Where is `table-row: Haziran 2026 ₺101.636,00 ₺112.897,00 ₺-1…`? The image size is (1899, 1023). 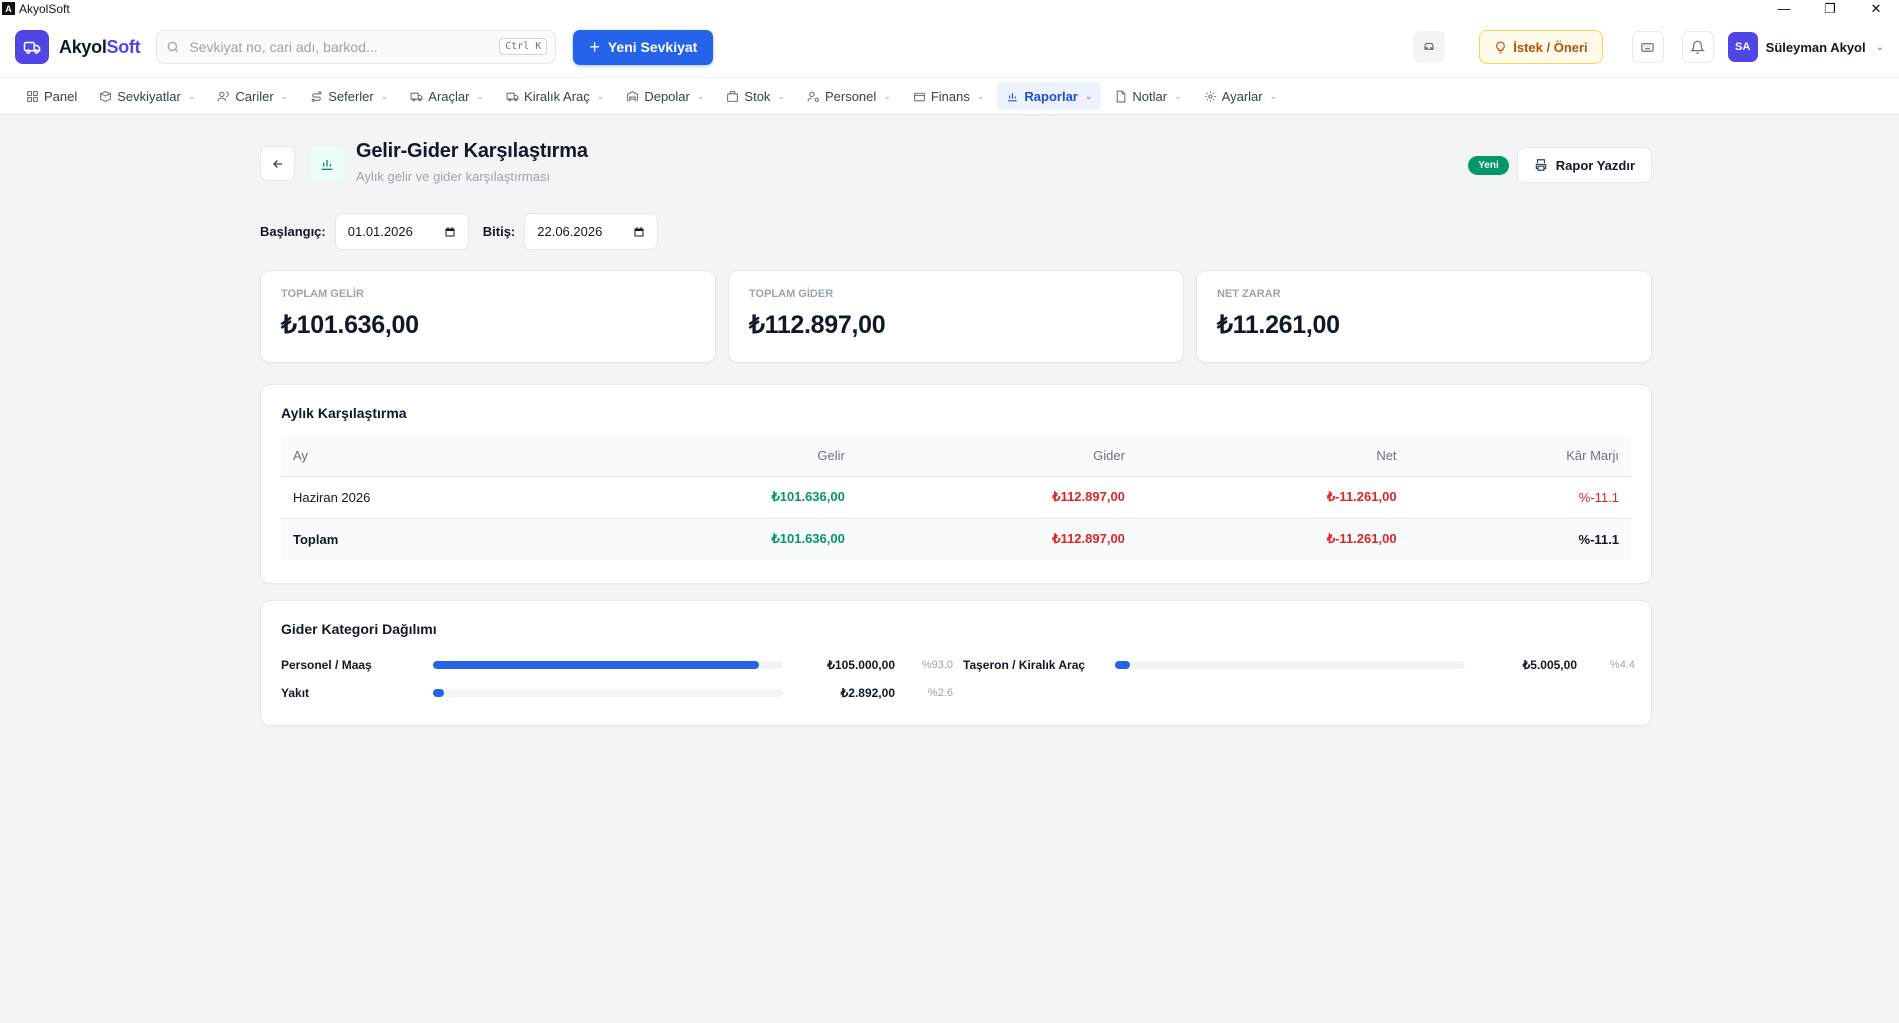
table-row: Haziran 2026 ₺101.636,00 ₺112.897,00 ₺-1… is located at coordinates (956, 497).